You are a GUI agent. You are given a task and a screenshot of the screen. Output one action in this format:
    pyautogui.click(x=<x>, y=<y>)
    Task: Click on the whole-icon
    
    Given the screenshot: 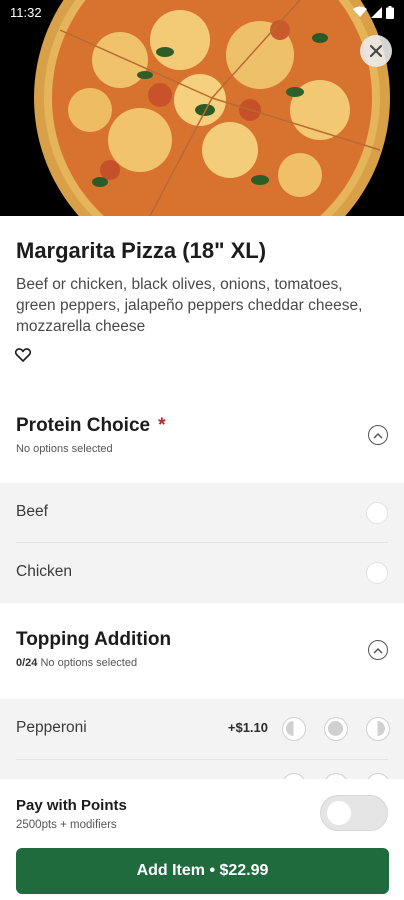 What is the action you would take?
    pyautogui.click(x=335, y=728)
    